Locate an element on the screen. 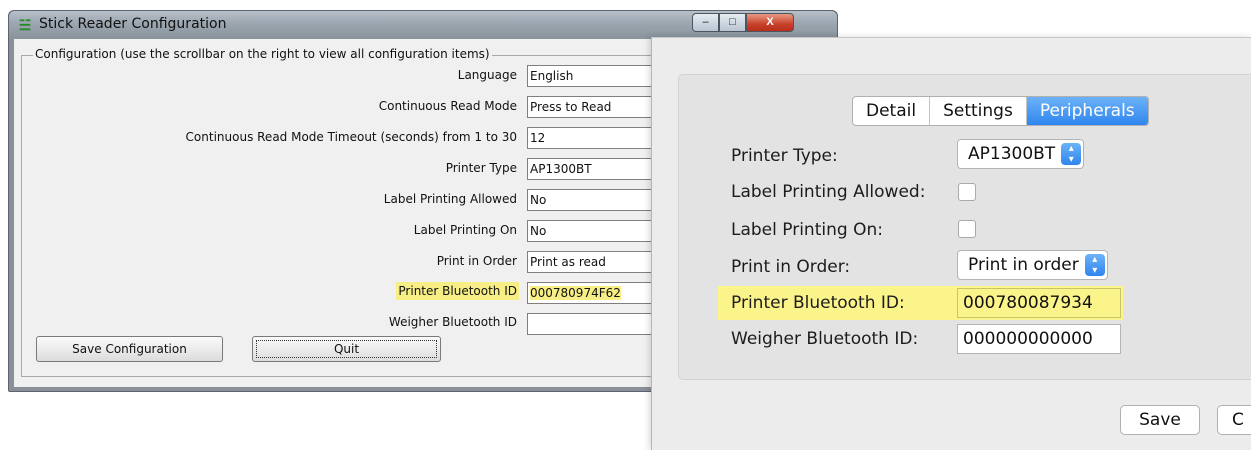 Image resolution: width=1251 pixels, height=450 pixels. save-configuration-button: Save Configuration is located at coordinates (129, 349).